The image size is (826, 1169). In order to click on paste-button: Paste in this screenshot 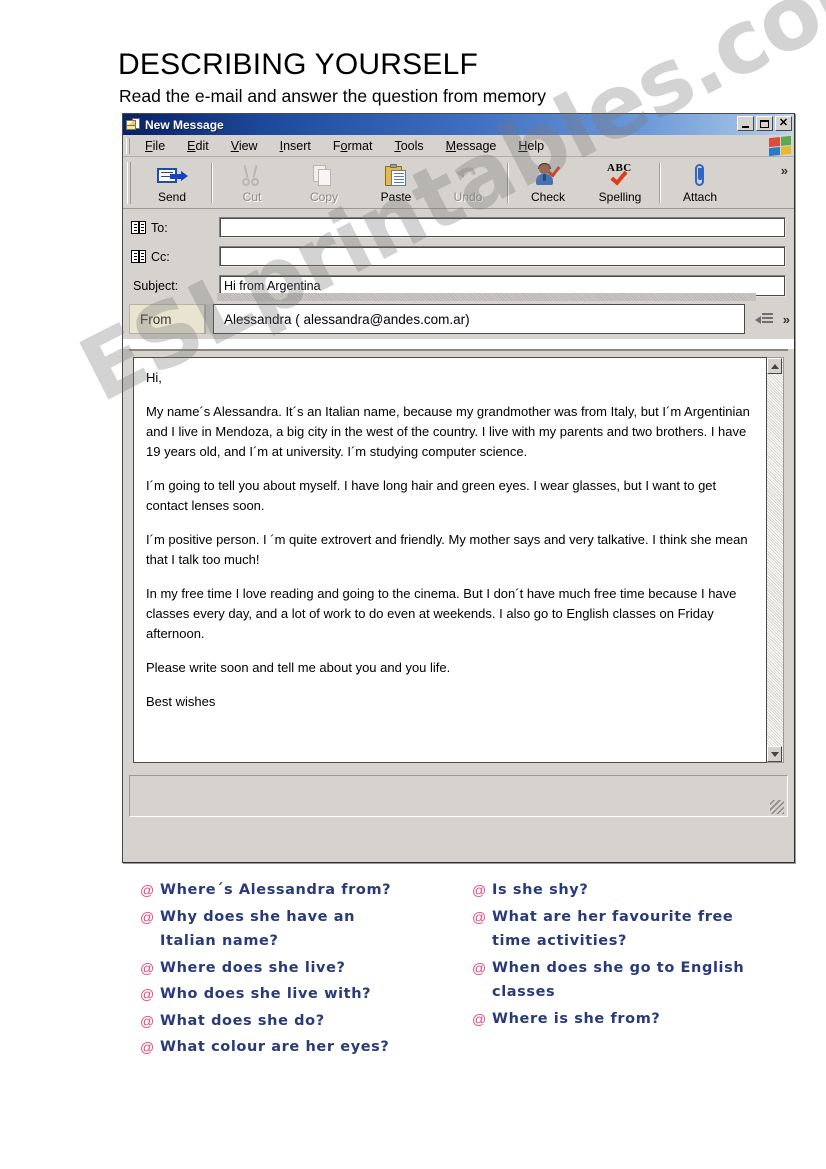, I will do `click(396, 183)`.